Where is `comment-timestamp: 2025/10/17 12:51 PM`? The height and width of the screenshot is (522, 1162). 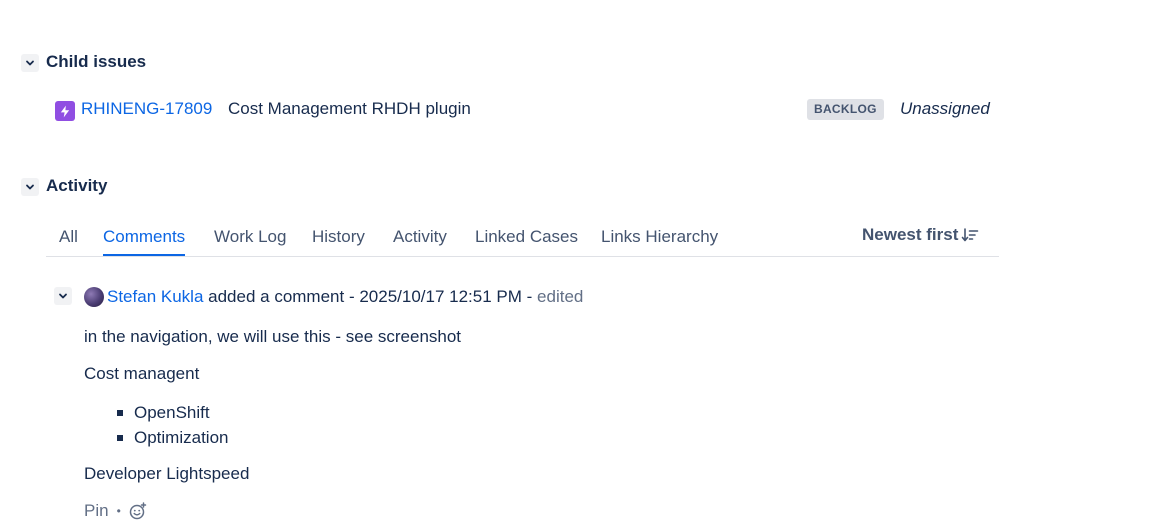
comment-timestamp: 2025/10/17 12:51 PM is located at coordinates (440, 296).